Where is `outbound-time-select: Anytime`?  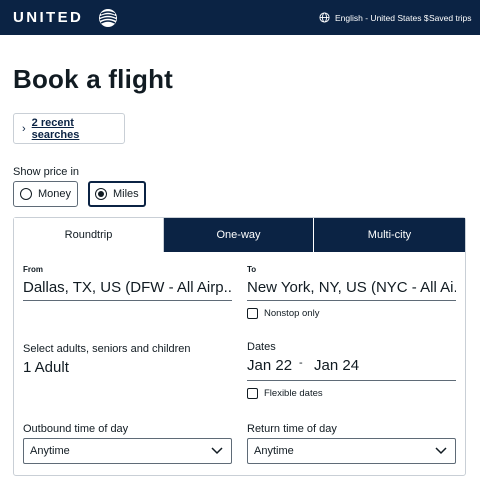
outbound-time-select: Anytime is located at coordinates (127, 451).